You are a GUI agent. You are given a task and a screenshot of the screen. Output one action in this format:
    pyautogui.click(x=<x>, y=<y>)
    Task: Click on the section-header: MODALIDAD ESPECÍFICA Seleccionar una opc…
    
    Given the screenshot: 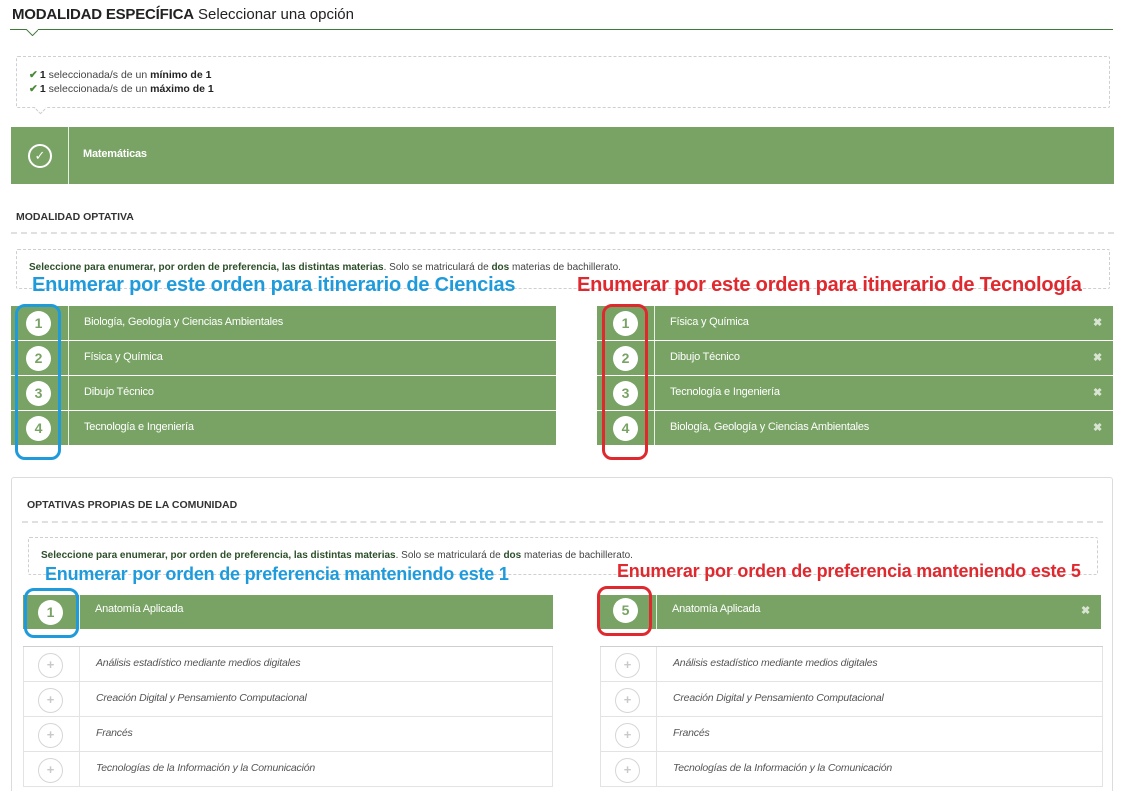 What is the action you would take?
    pyautogui.click(x=561, y=15)
    